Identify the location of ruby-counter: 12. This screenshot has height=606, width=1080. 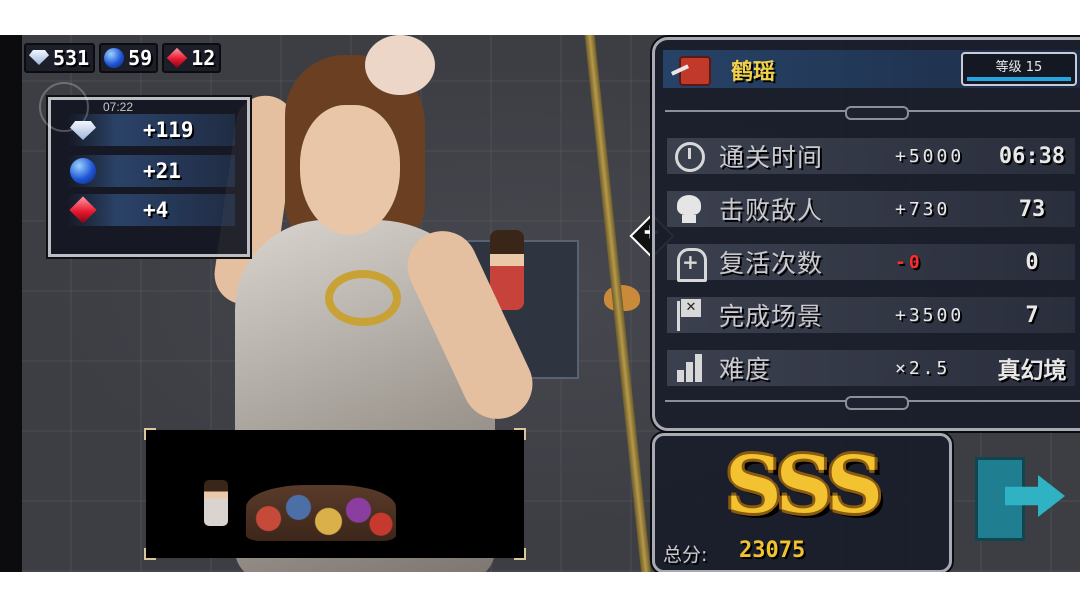
(192, 58).